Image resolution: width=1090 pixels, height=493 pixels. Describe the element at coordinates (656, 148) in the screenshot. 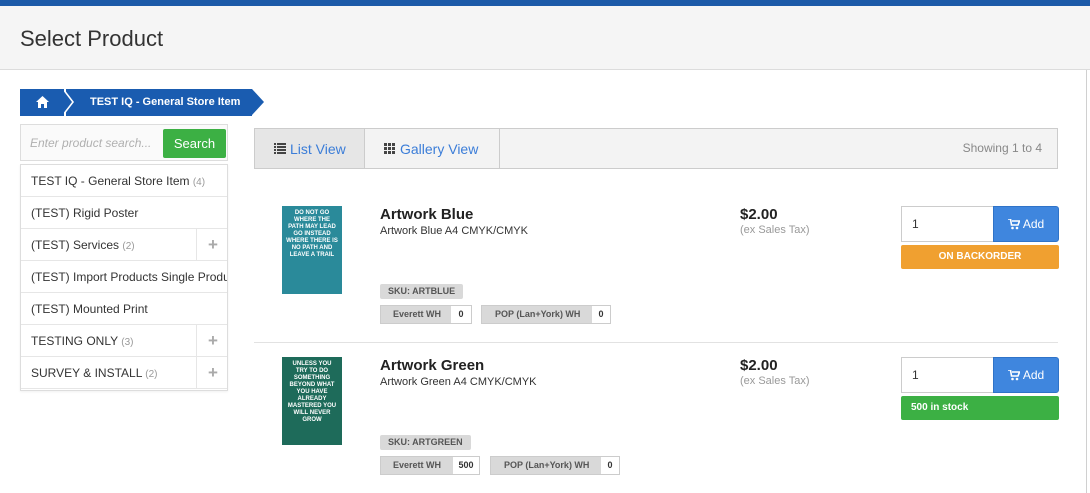

I see `view-toolbar: List View Gallery View Showing 1 to 4` at that location.